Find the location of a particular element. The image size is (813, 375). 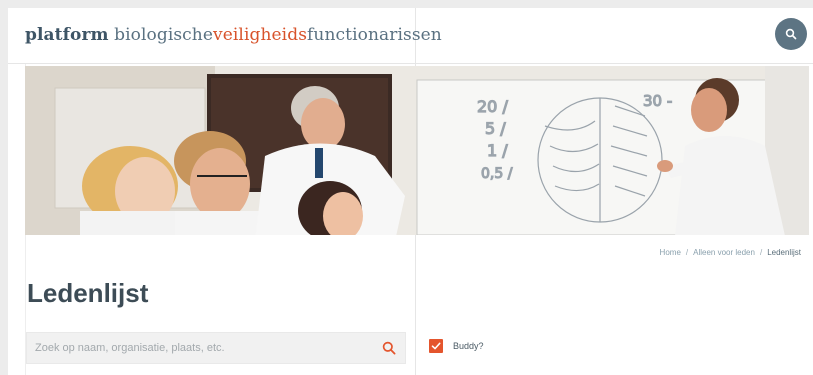

layout-divider-horizontal is located at coordinates (410, 63).